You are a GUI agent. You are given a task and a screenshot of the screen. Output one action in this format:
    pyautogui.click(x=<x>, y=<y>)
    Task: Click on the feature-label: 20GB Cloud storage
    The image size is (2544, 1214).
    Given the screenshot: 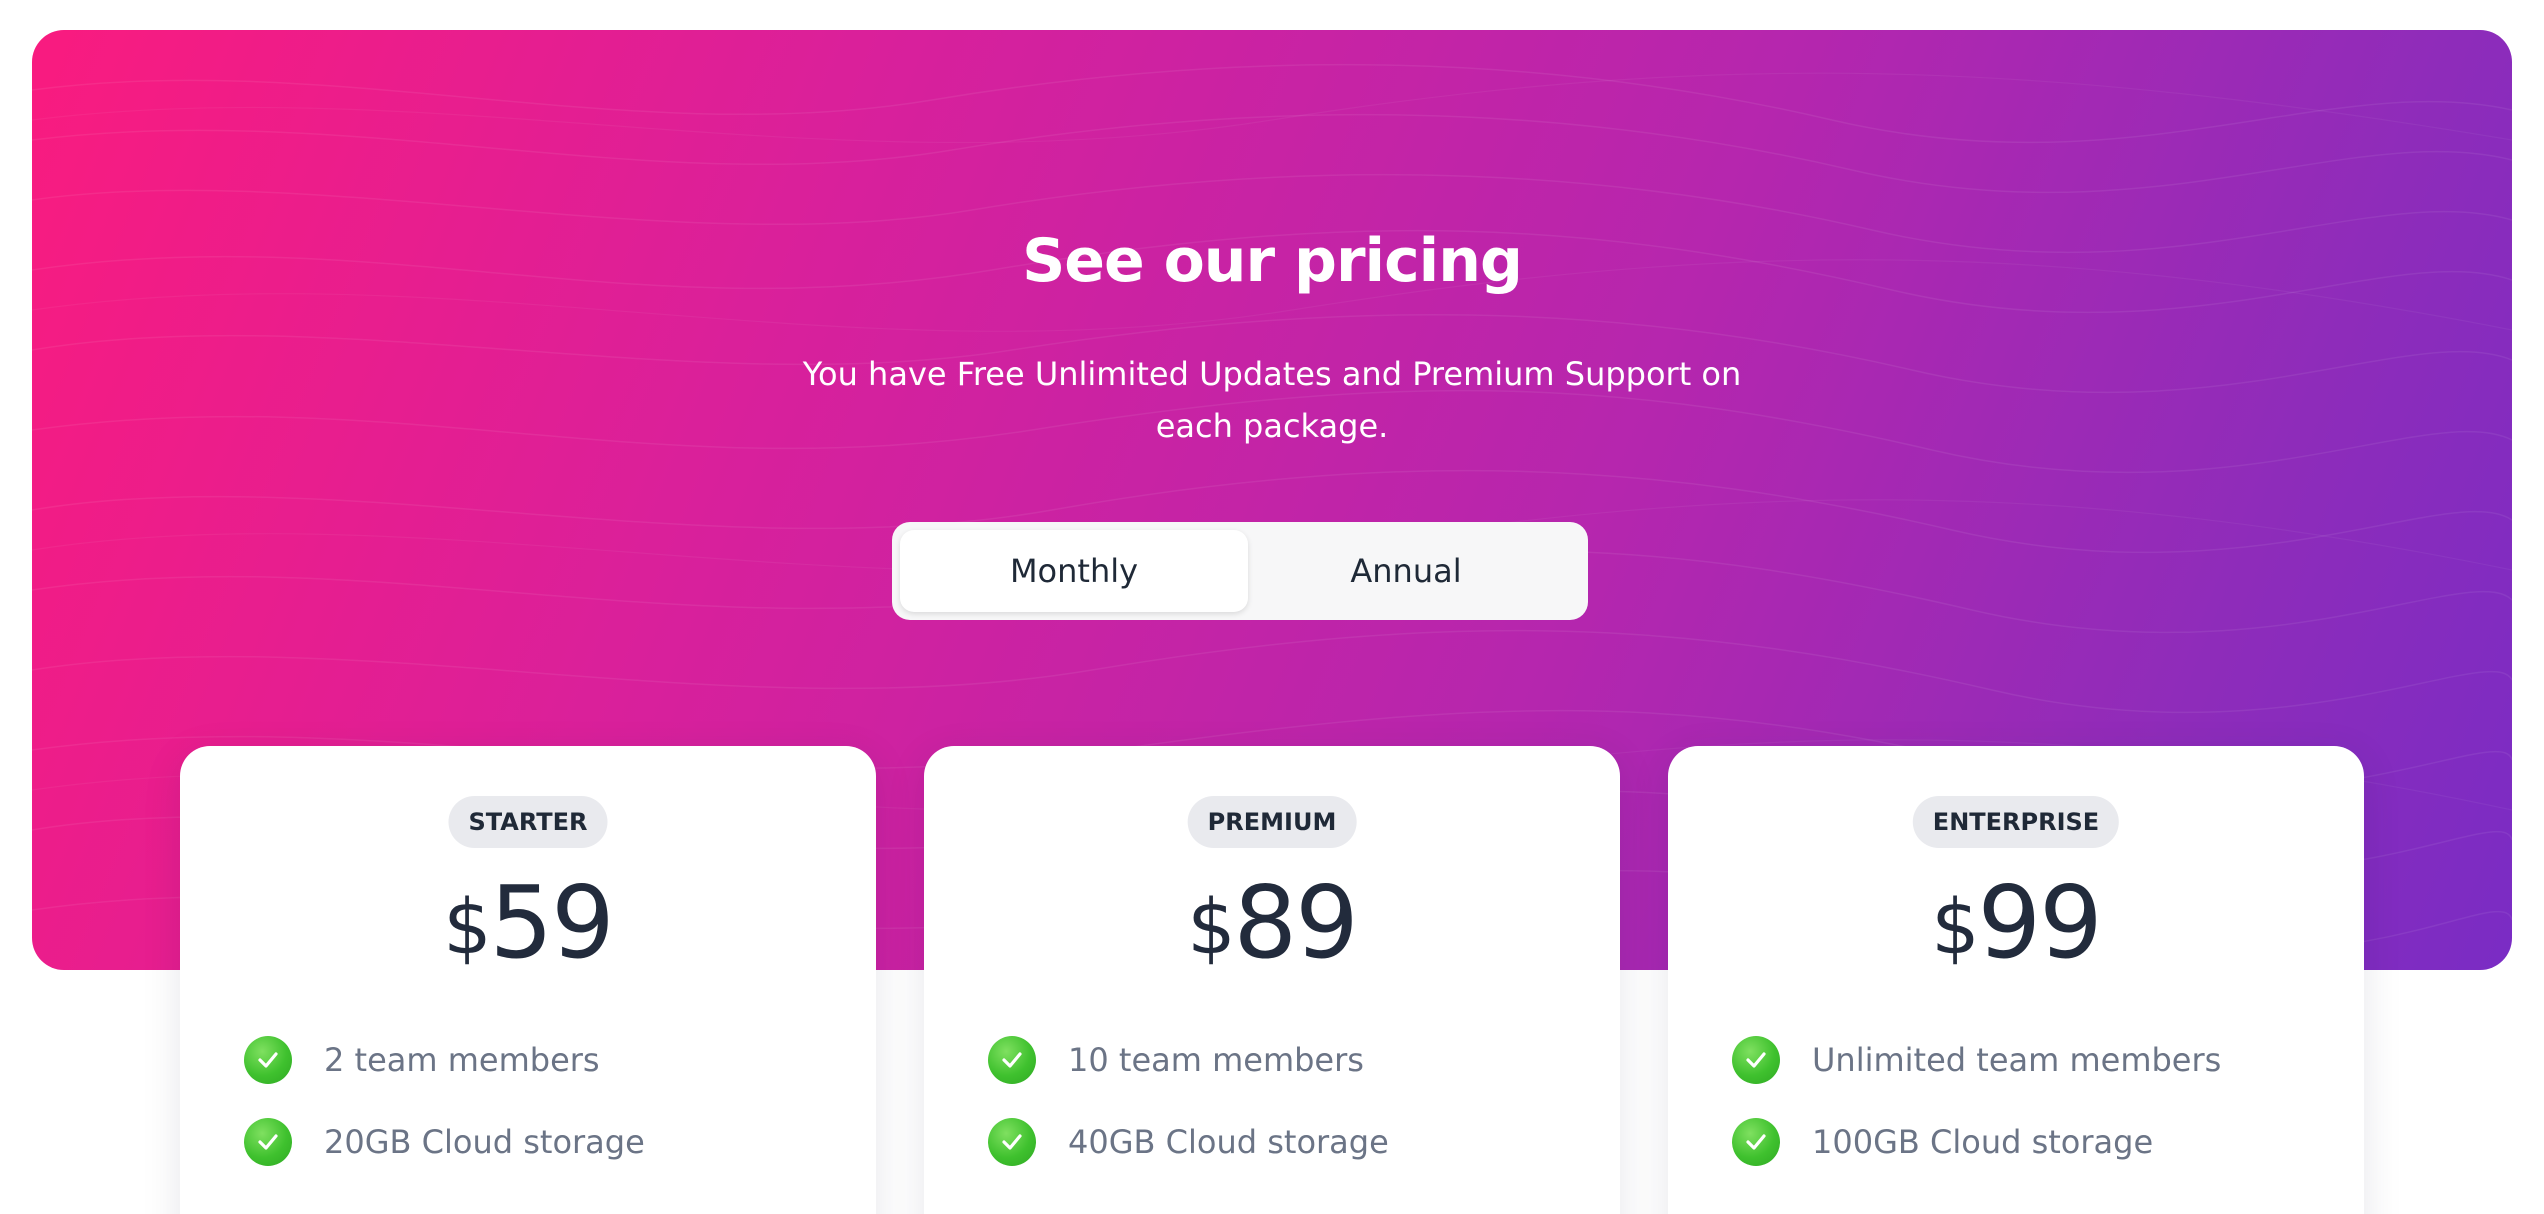 What is the action you would take?
    pyautogui.click(x=484, y=1142)
    